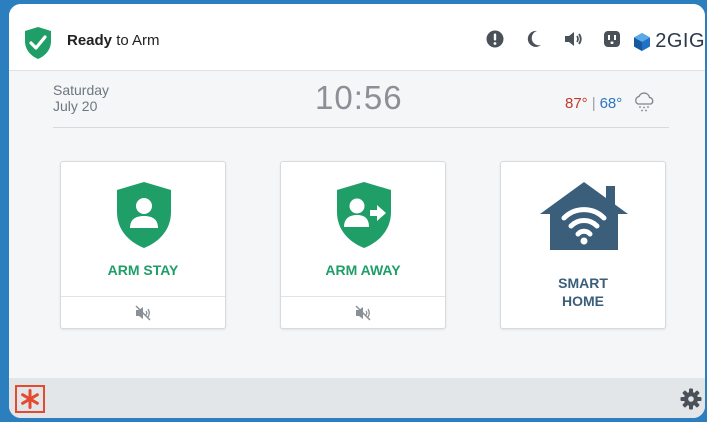 The width and height of the screenshot is (707, 422). I want to click on smart-home-label-line1: SMART, so click(583, 283).